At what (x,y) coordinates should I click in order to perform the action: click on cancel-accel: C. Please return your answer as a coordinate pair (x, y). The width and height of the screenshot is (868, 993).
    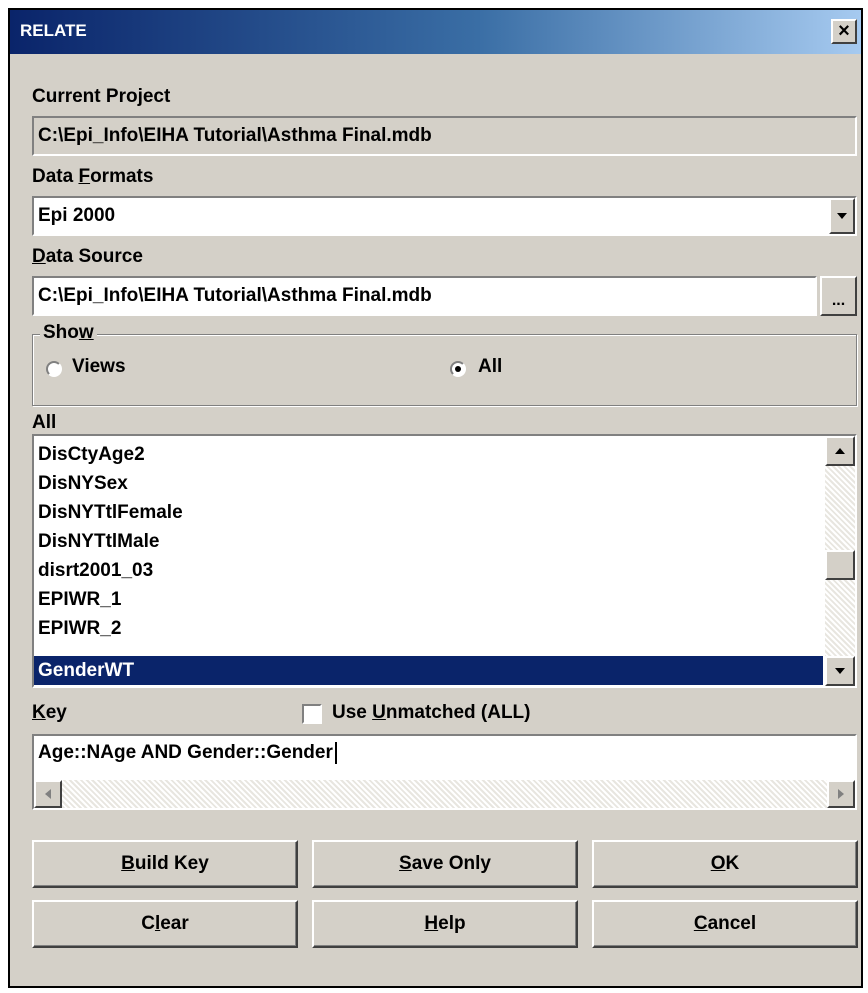
    Looking at the image, I should click on (700, 923).